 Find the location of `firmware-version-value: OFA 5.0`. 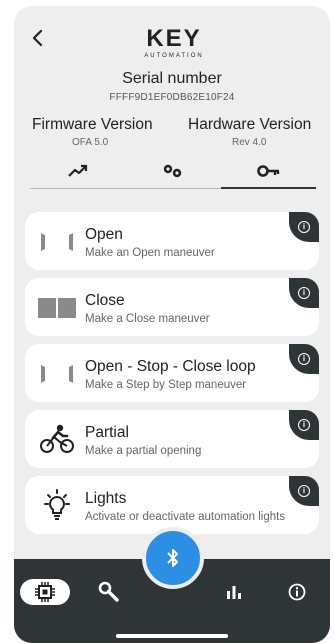

firmware-version-value: OFA 5.0 is located at coordinates (90, 142).